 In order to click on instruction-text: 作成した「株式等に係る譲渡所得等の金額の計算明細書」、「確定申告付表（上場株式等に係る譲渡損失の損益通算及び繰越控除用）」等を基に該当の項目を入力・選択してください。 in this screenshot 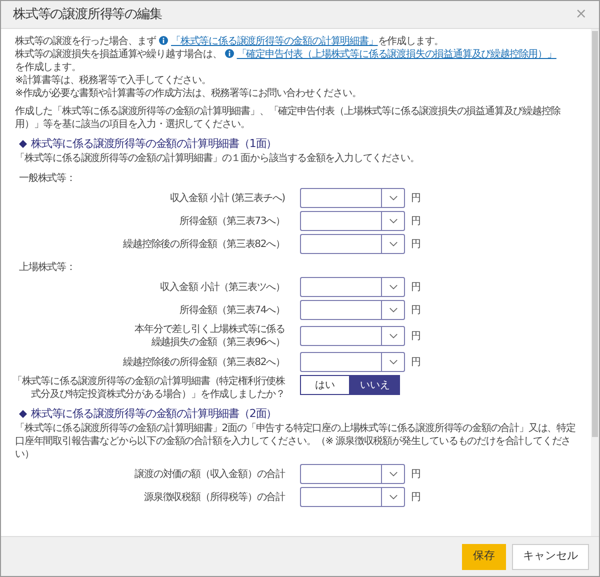, I will do `click(288, 118)`.